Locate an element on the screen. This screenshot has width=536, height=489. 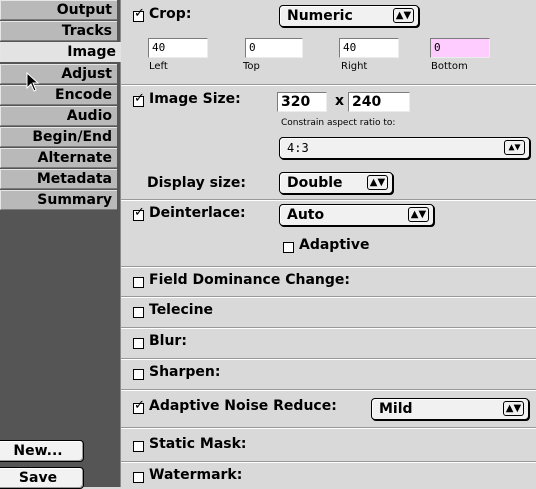
deinterlace-checkbox is located at coordinates (139, 213).